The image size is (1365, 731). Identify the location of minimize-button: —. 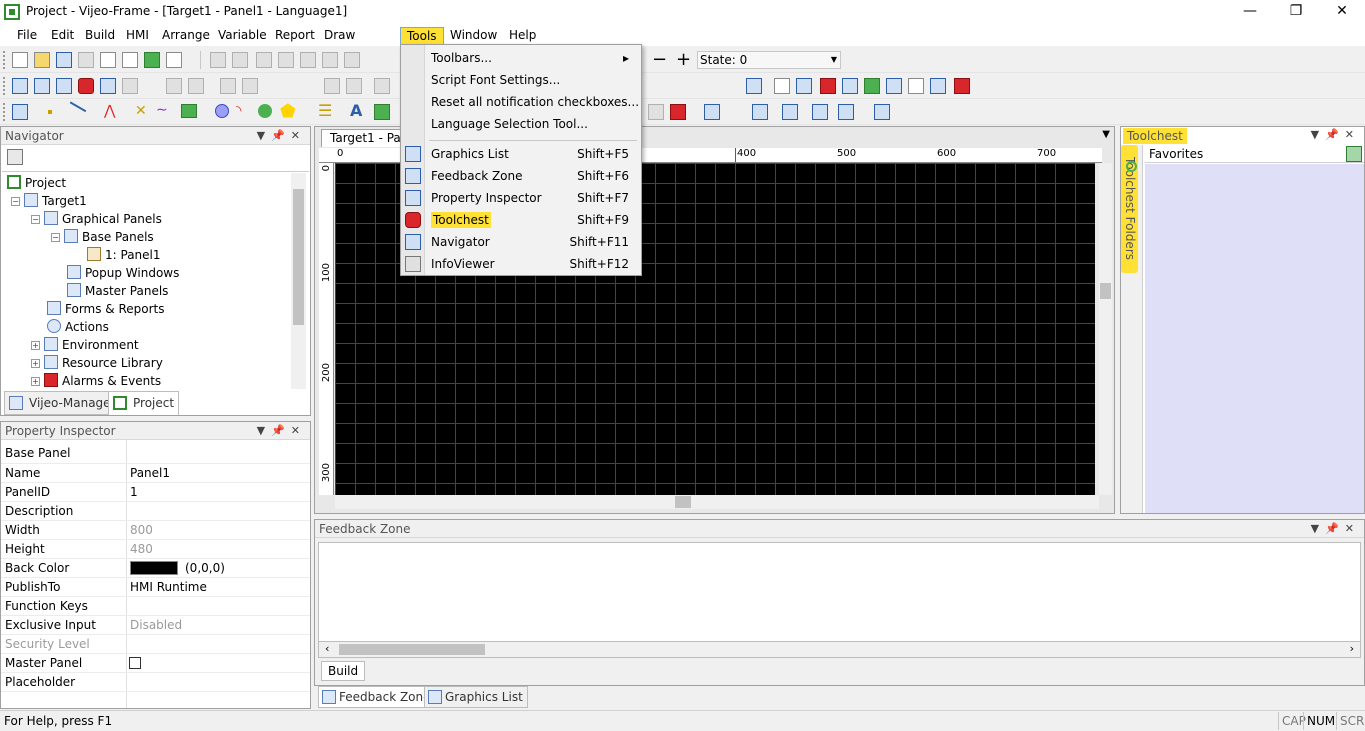
(1250, 12).